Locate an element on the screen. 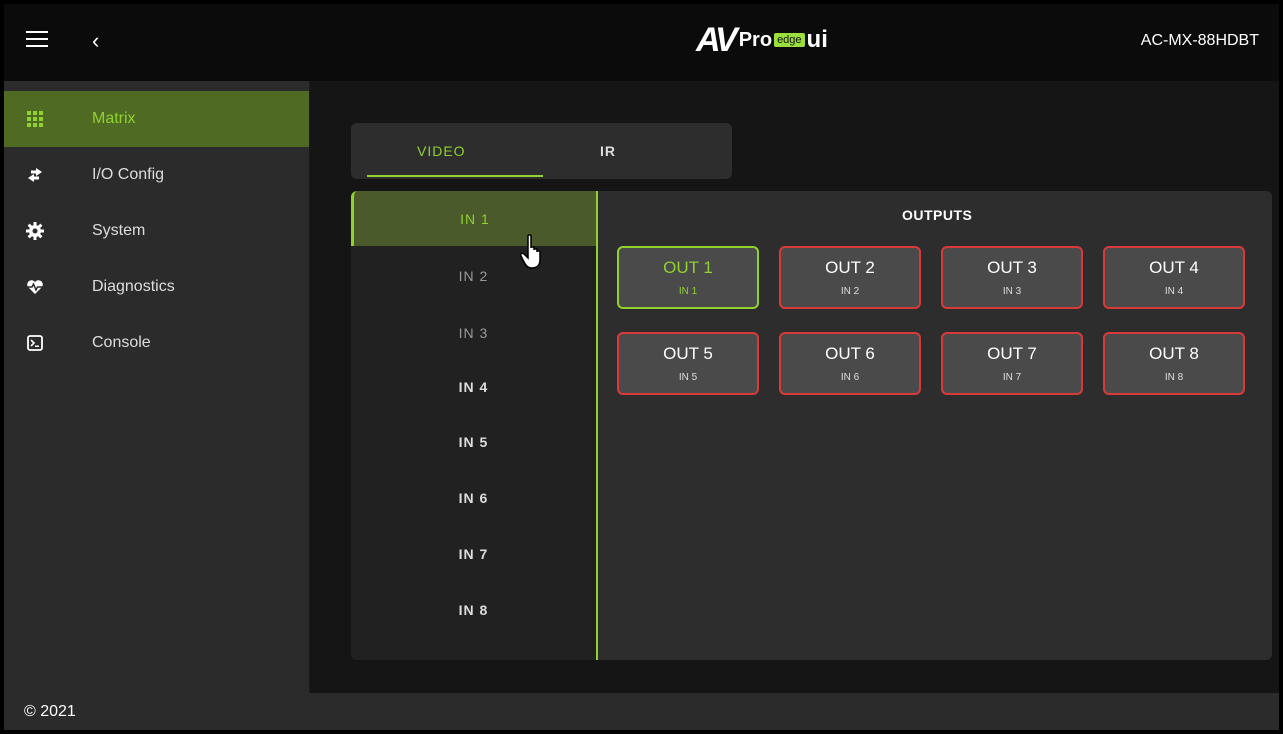  input-list: IN 1 IN 2 IN 3 IN 4 IN 5 IN 6 IN 7 IN 8 is located at coordinates (474, 425).